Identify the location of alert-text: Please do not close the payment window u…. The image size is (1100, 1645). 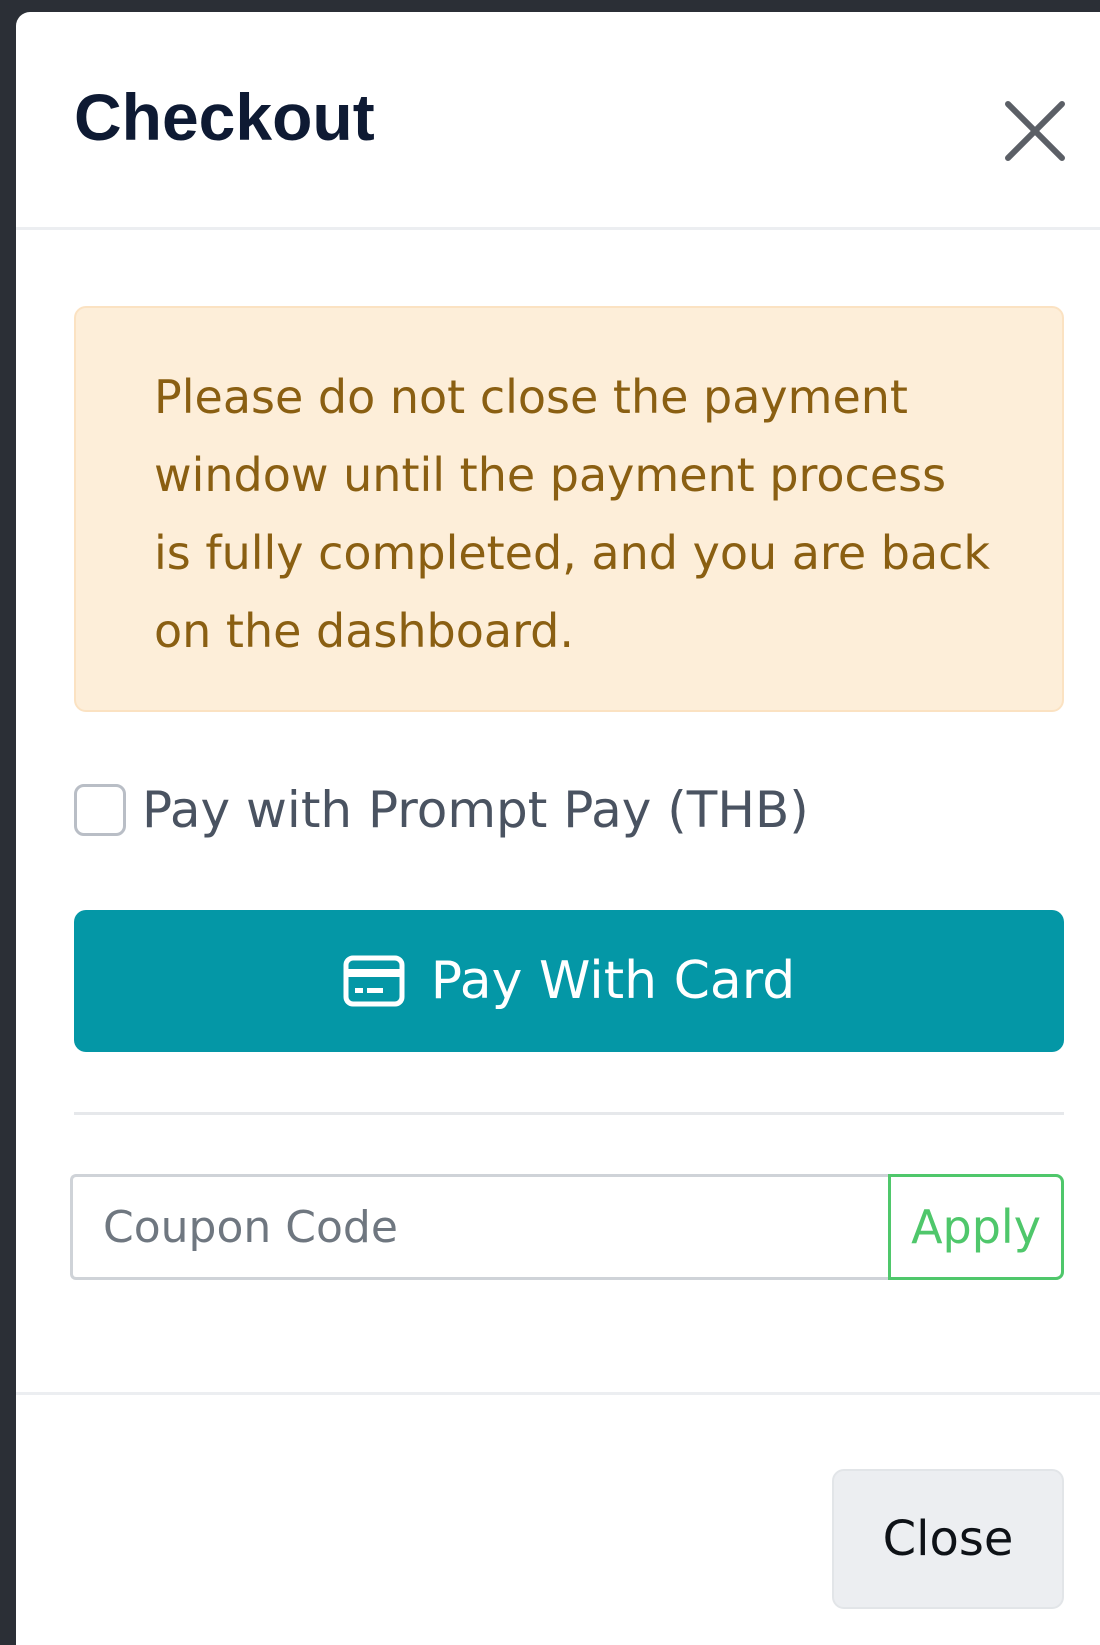
(572, 514).